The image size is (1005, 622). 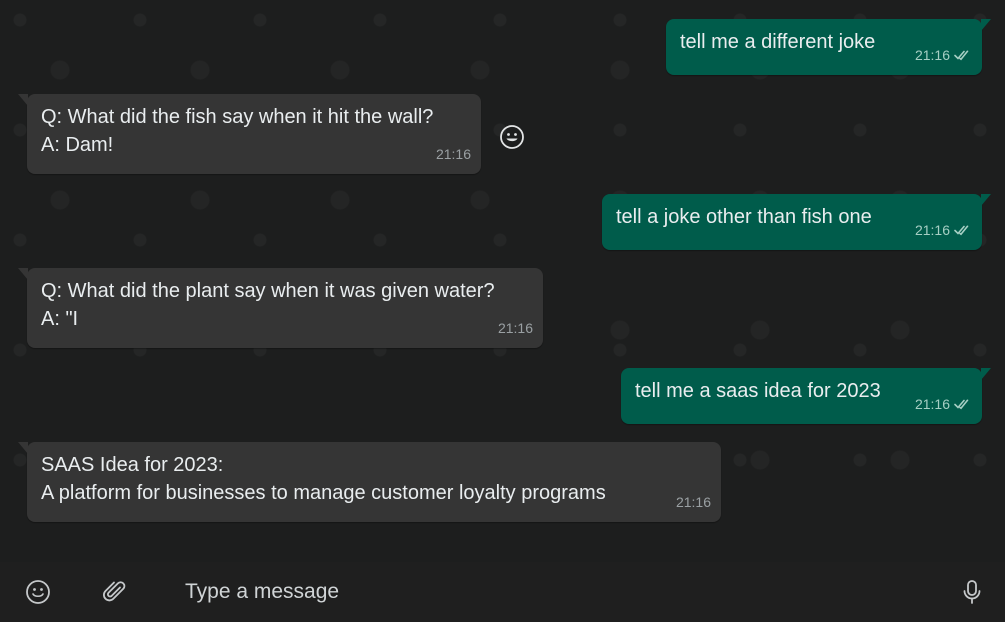 I want to click on message-outgoing: tell me a saas idea for 2023 21:16, so click(x=806, y=396).